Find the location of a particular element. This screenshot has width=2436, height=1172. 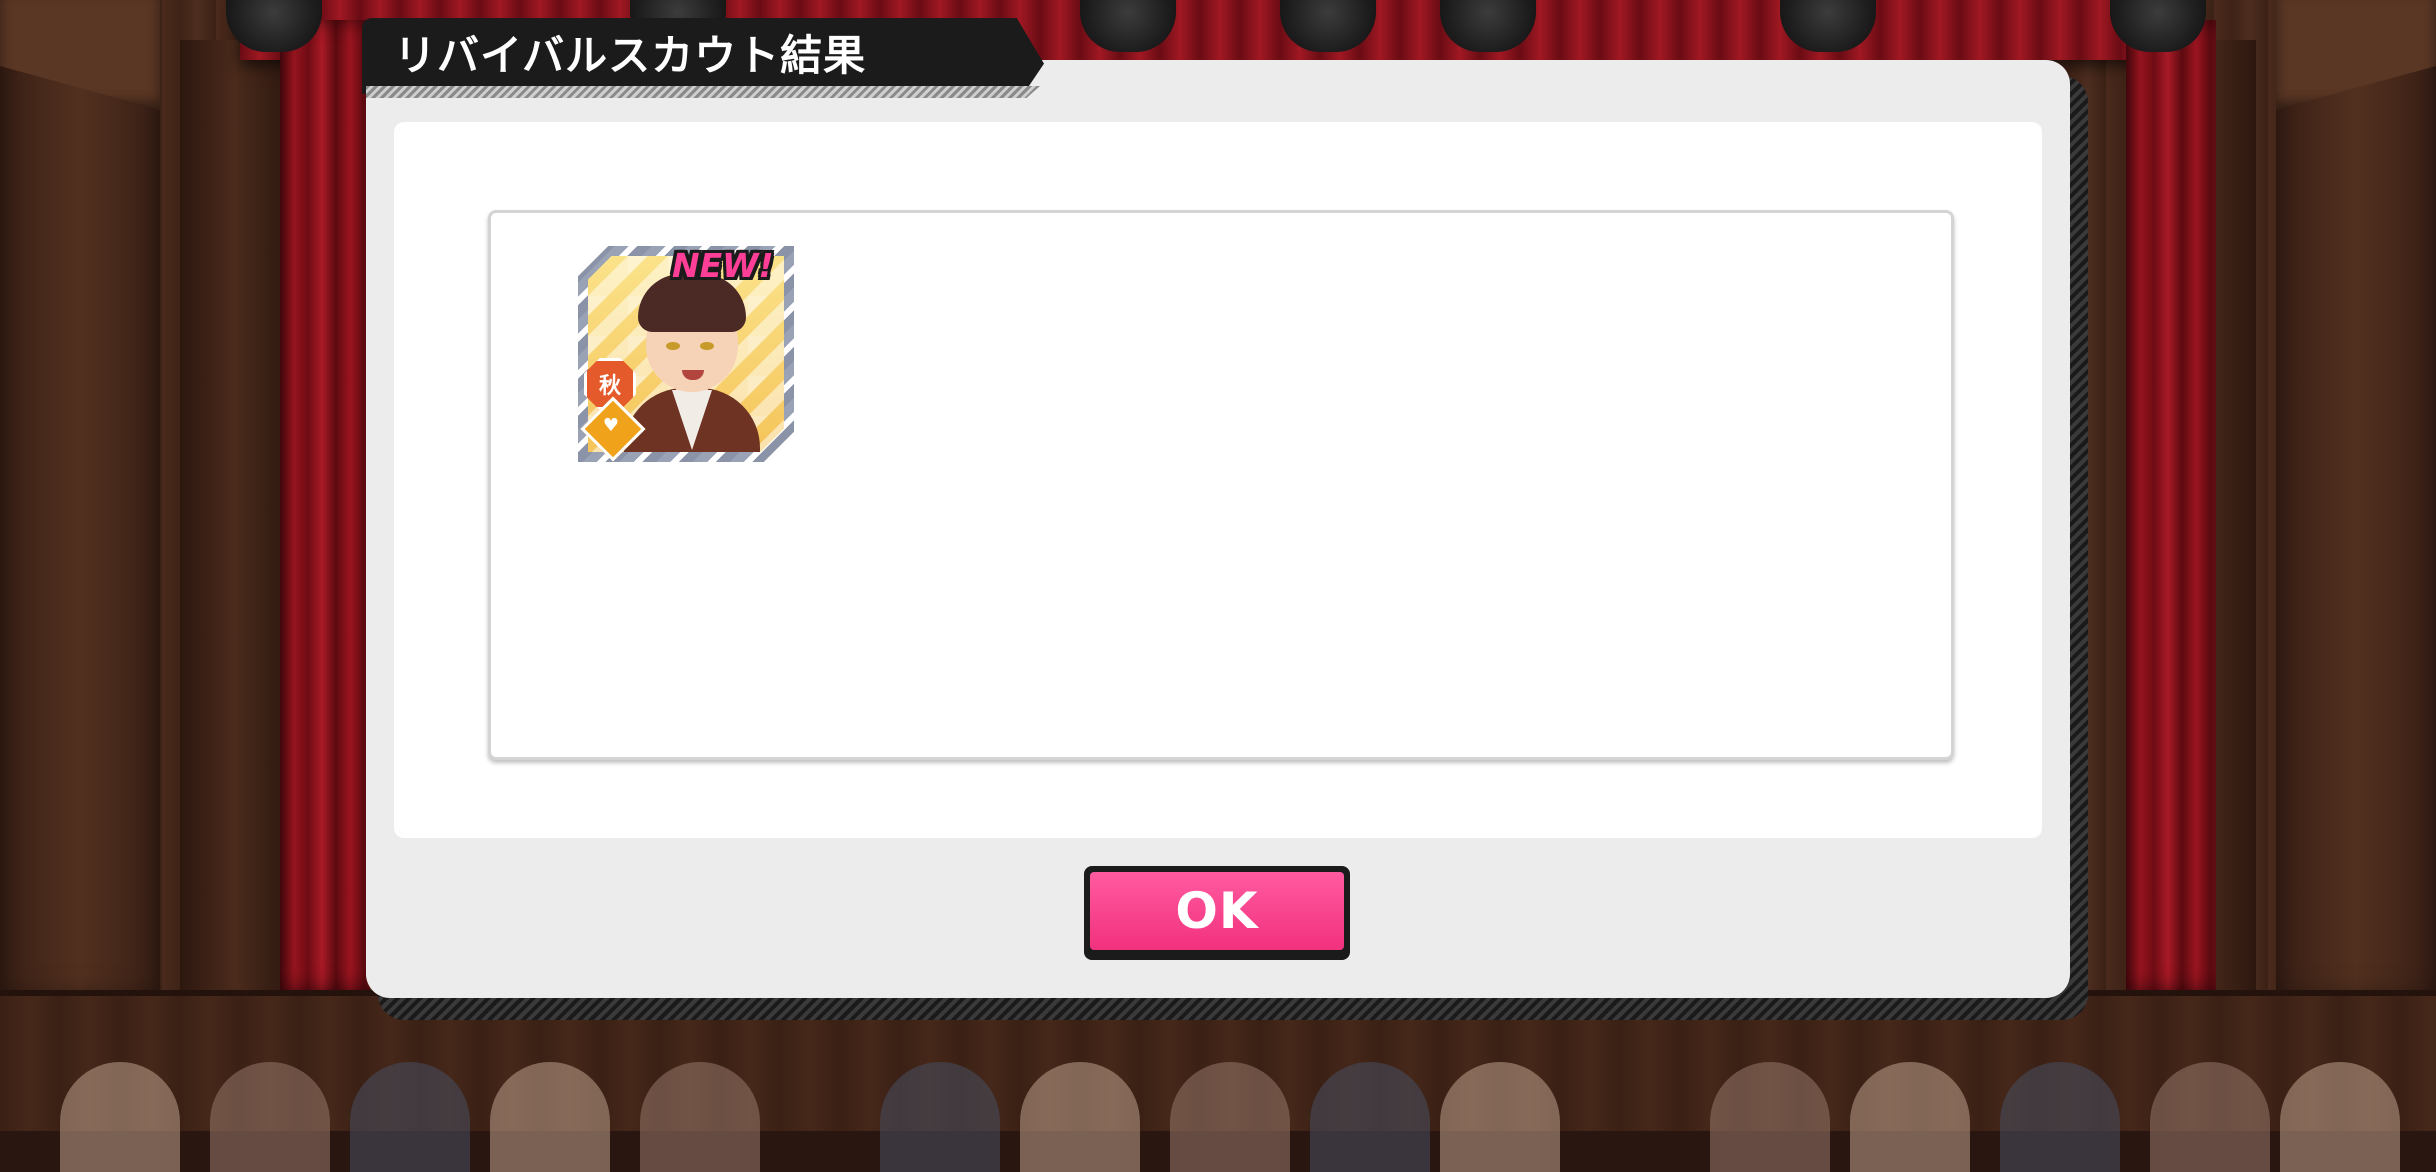

title-tab-stripe is located at coordinates (703, 92).